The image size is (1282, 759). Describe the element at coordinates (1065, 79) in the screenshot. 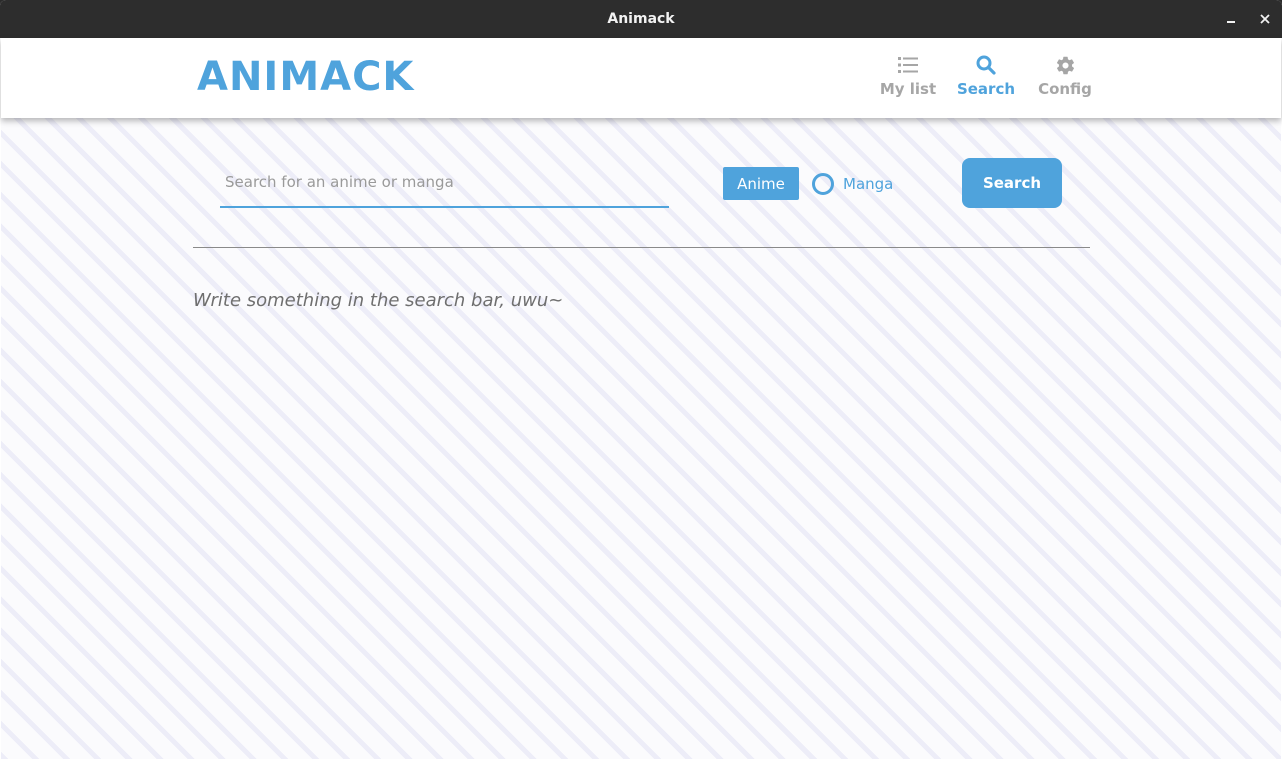

I see `nav-config: Config` at that location.